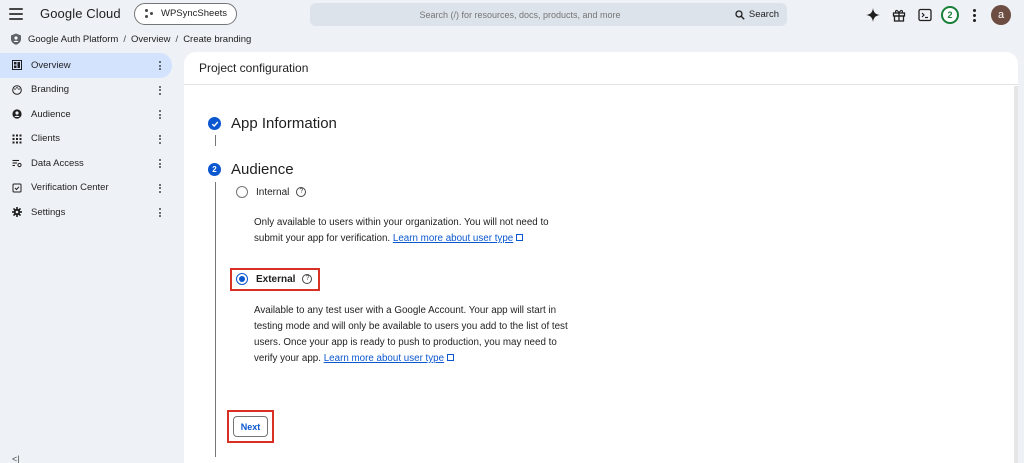  I want to click on step-title: Audience, so click(262, 169).